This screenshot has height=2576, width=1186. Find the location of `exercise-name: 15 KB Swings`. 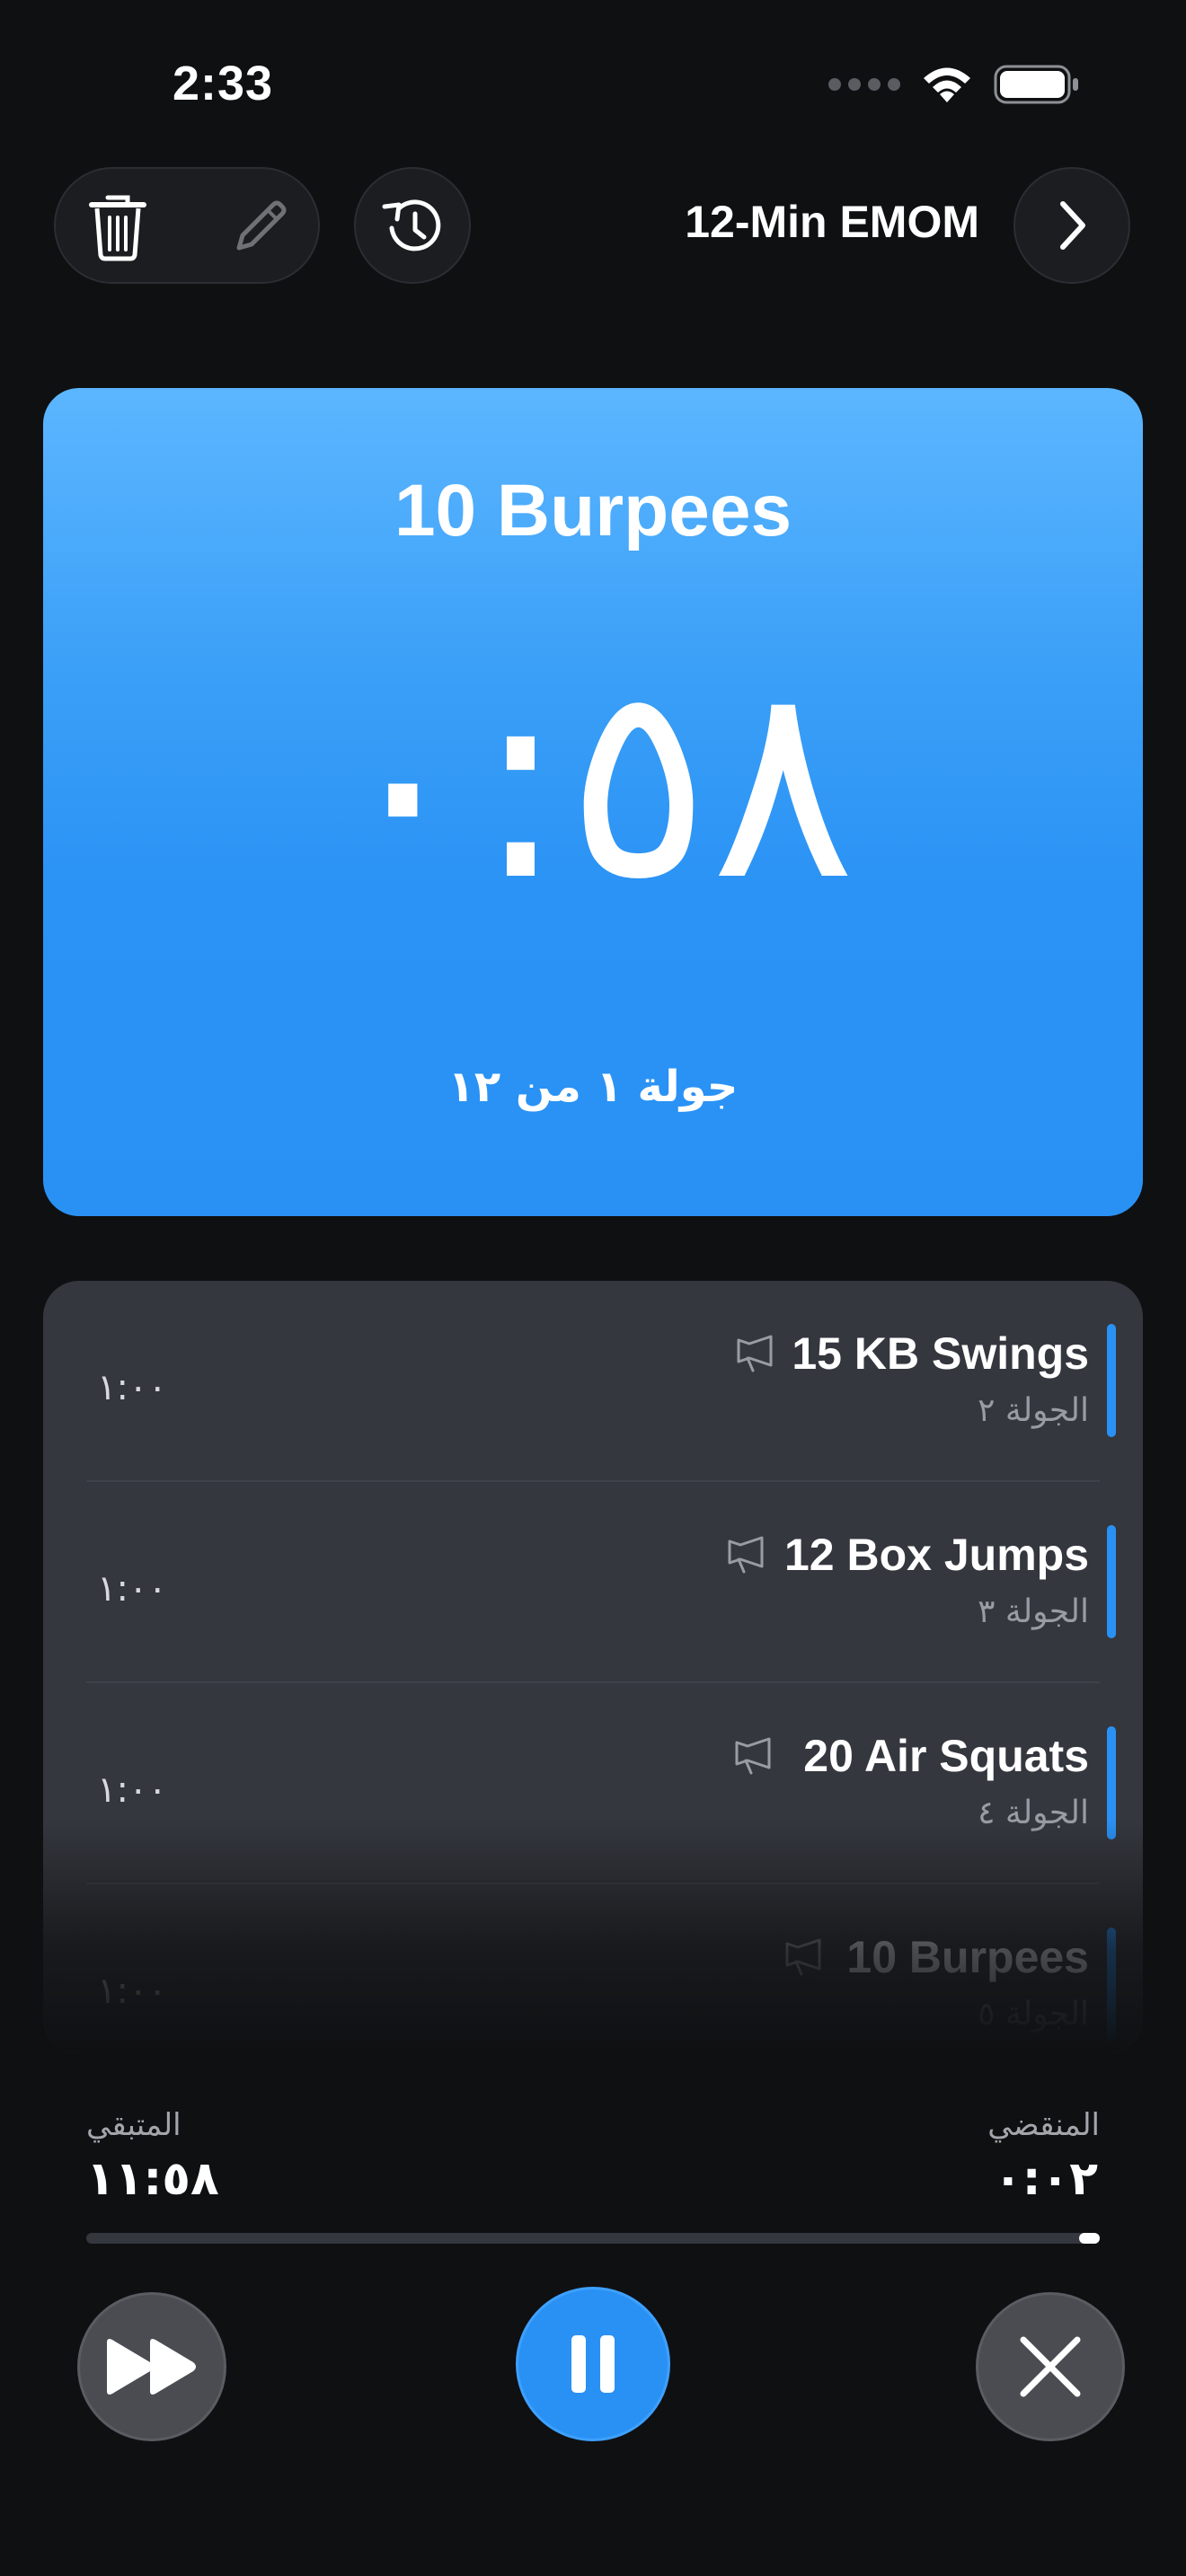

exercise-name: 15 KB Swings is located at coordinates (940, 1353).